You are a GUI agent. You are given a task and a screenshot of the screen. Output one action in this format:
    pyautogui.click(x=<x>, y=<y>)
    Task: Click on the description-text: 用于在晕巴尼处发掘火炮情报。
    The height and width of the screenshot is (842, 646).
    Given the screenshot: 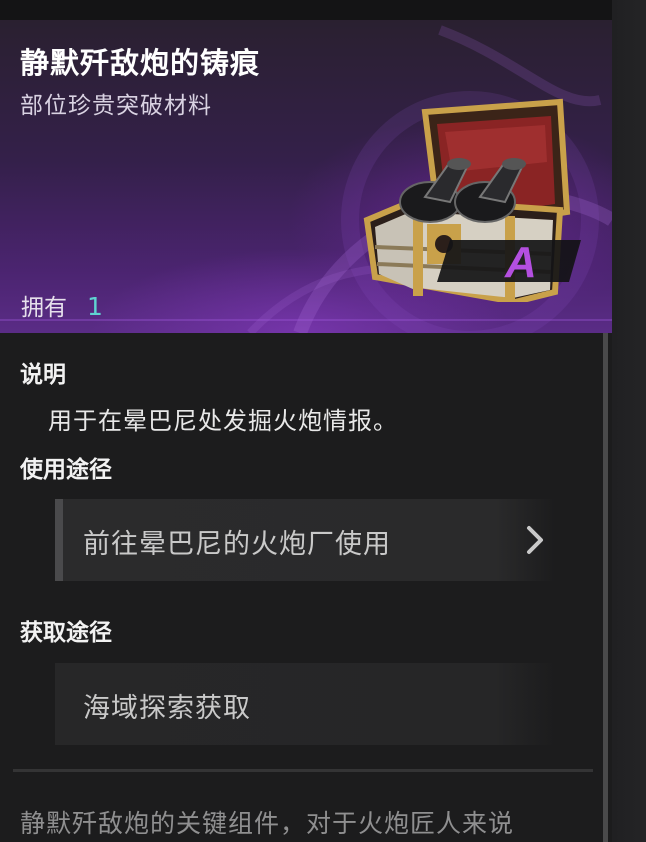 What is the action you would take?
    pyautogui.click(x=223, y=421)
    